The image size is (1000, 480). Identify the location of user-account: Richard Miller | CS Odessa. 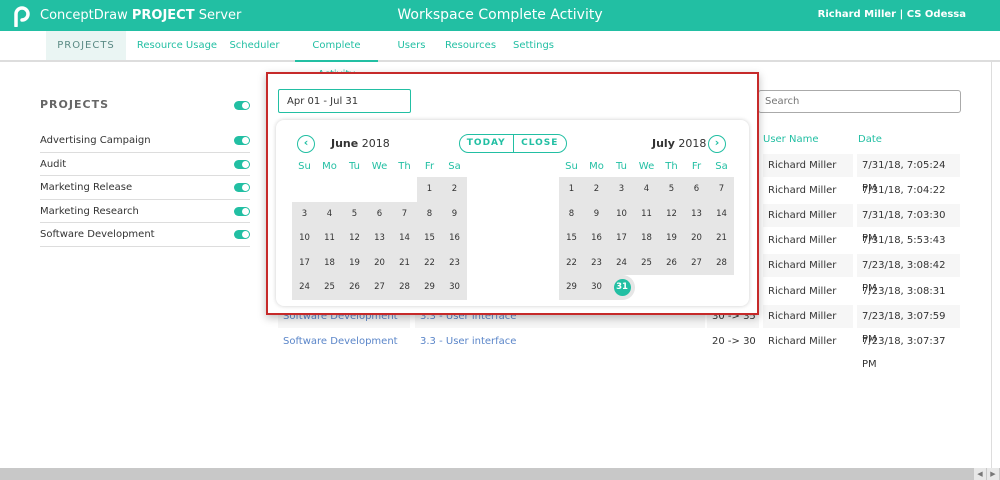
(892, 14).